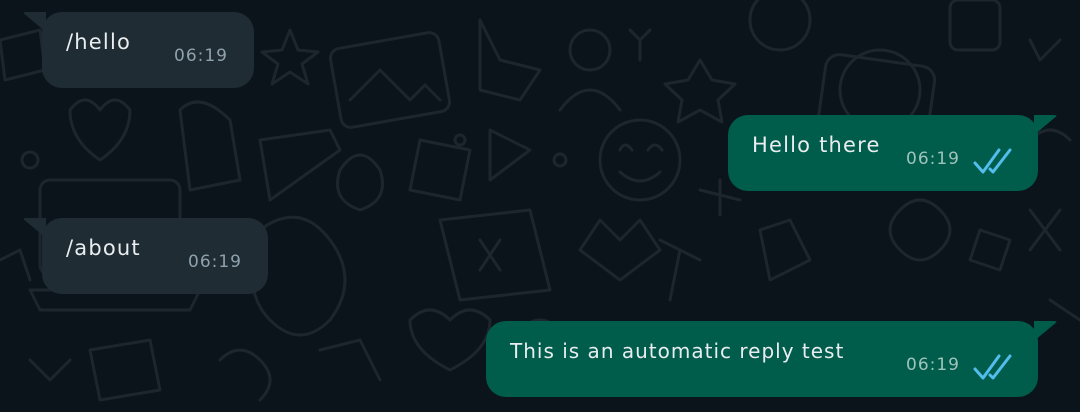  I want to click on message-bubble-outgoing: This is an automatic reply test 06:19, so click(772, 359).